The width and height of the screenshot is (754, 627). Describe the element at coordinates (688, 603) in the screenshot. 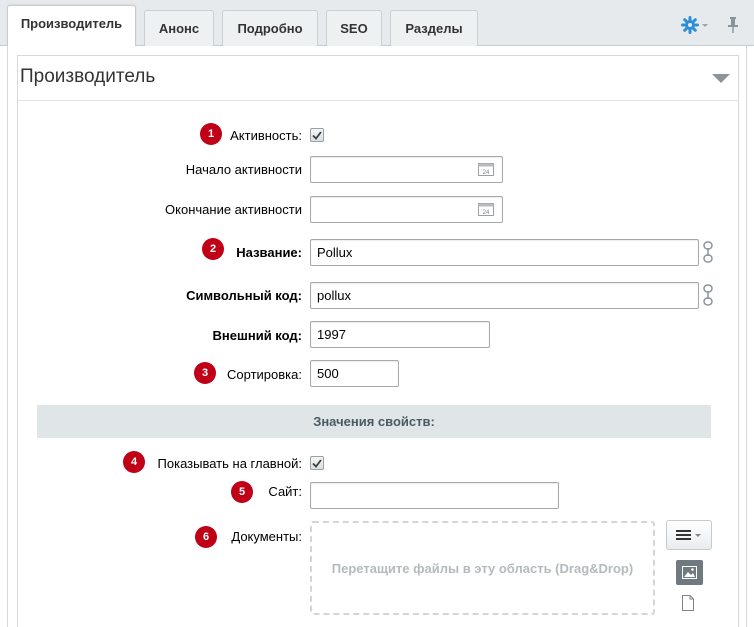

I see `file-icon` at that location.